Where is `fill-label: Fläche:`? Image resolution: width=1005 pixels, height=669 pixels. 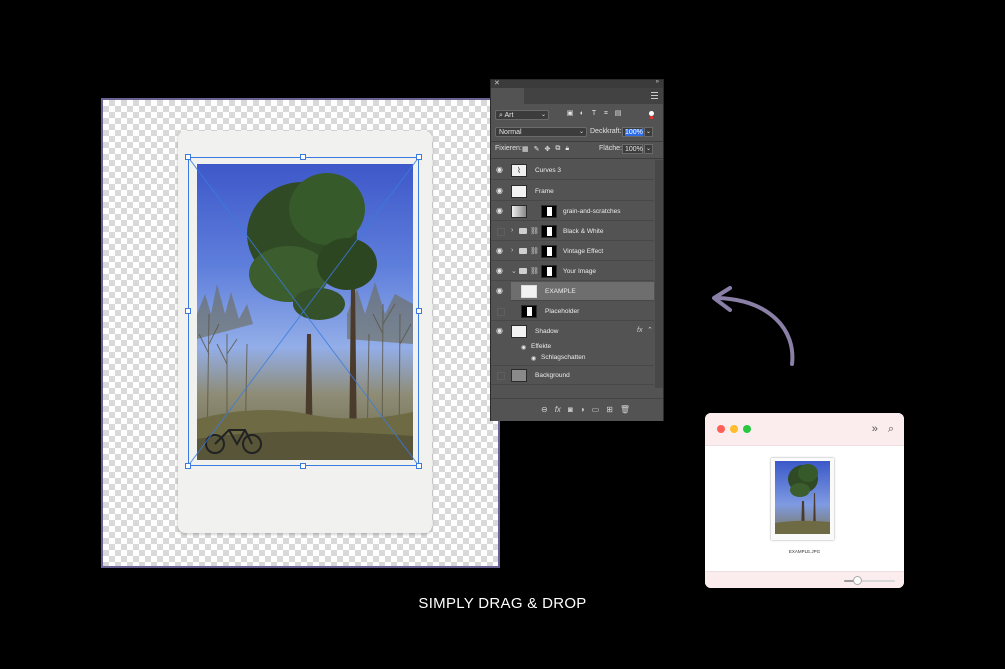 fill-label: Fläche: is located at coordinates (610, 148).